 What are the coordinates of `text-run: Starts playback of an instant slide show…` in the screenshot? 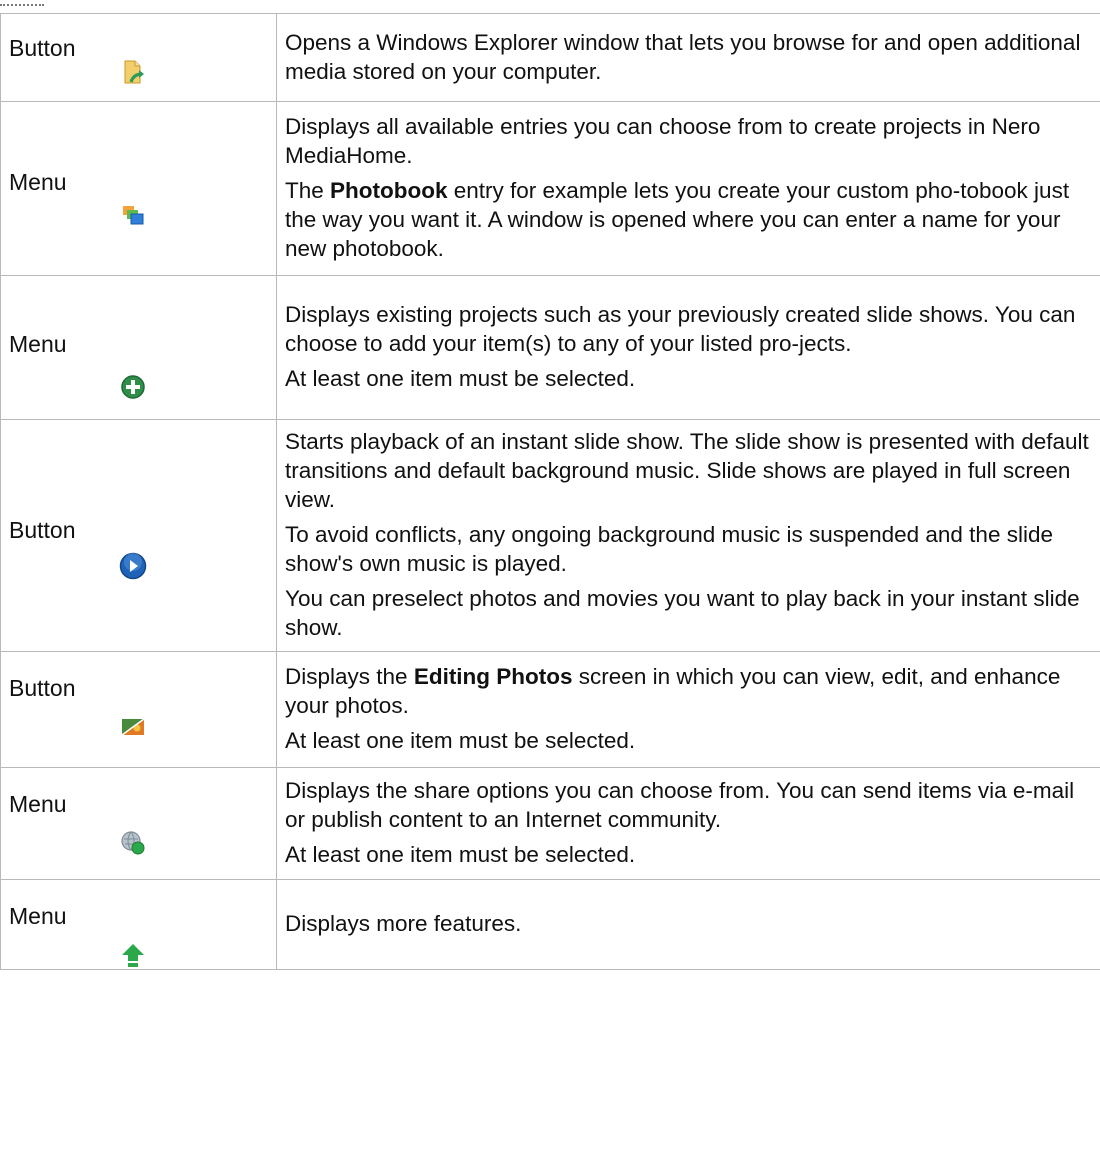 It's located at (687, 470).